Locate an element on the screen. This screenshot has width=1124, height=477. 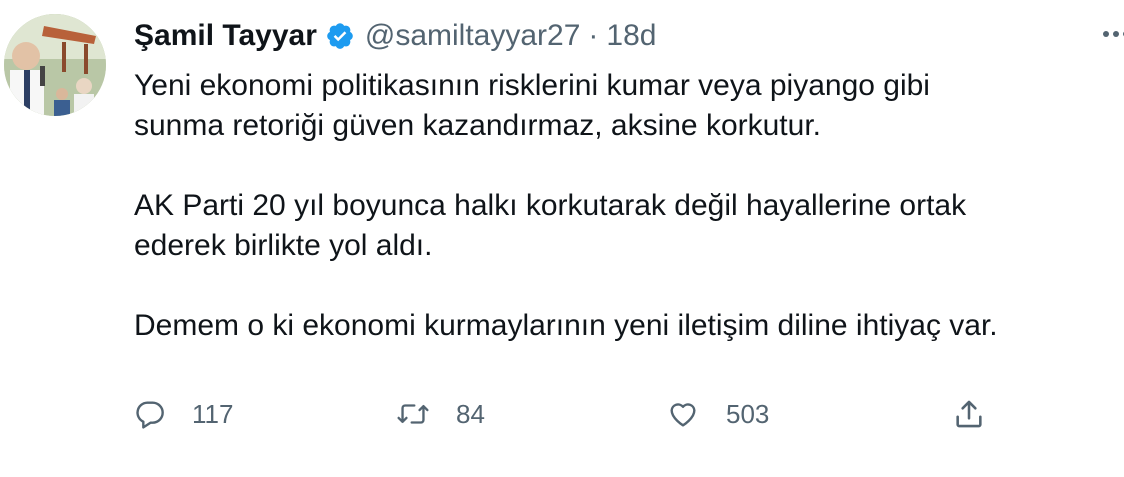
reply-count: 117 is located at coordinates (213, 413).